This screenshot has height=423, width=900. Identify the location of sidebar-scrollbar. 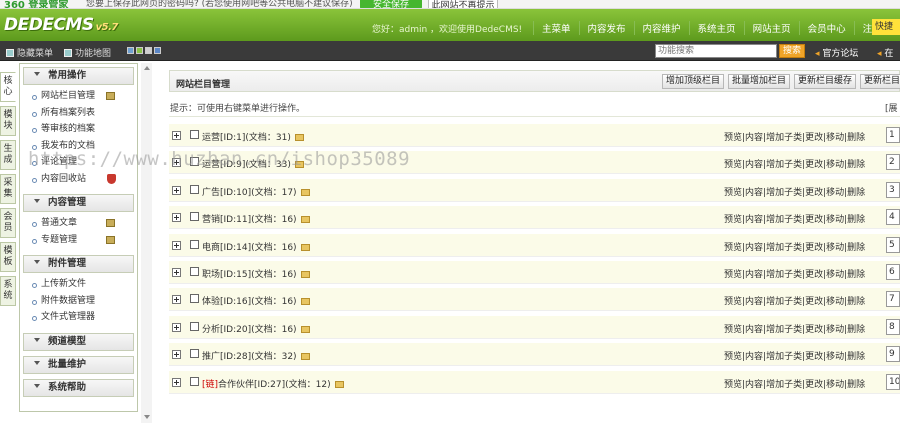
(146, 243).